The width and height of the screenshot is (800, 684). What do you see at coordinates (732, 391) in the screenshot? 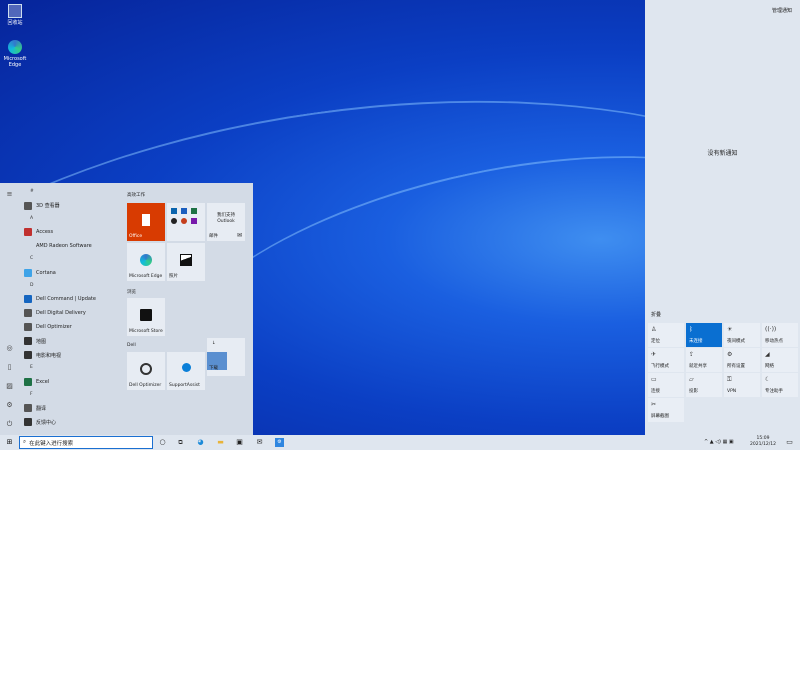
I see `quick-action-label: VPN` at bounding box center [732, 391].